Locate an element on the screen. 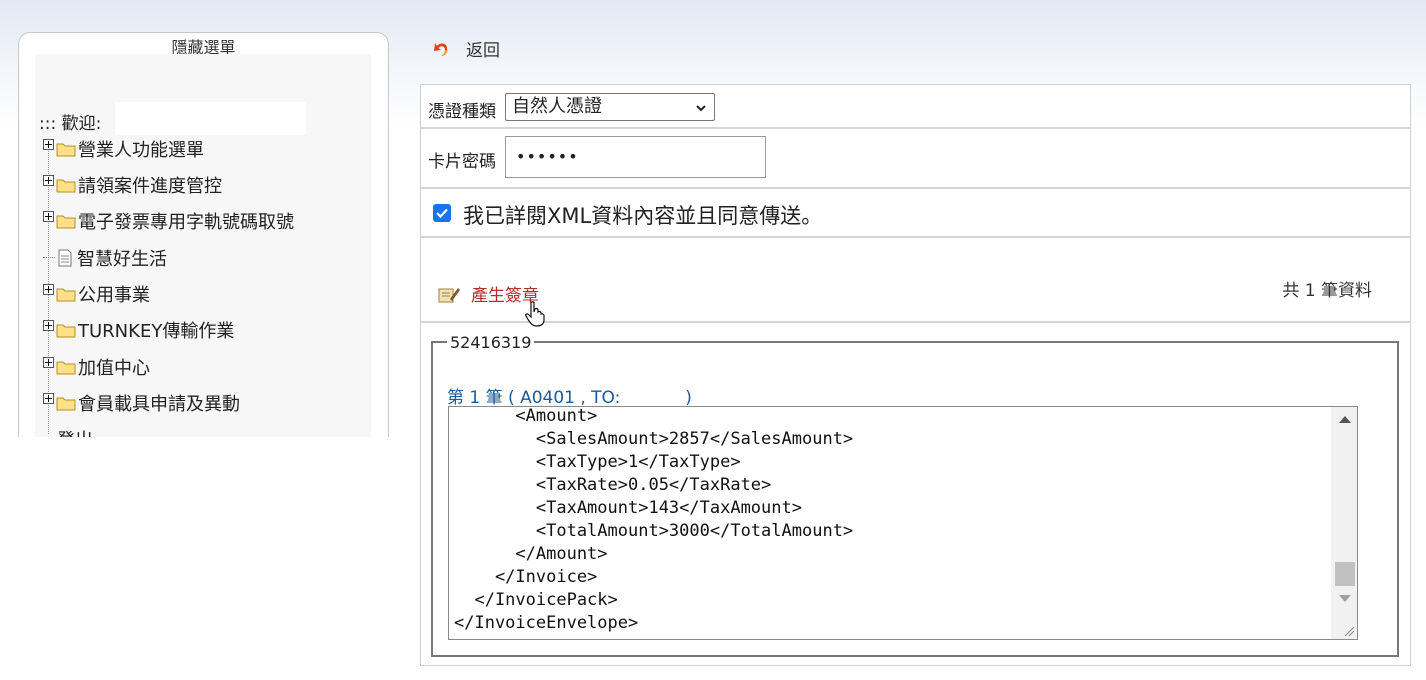 This screenshot has width=1426, height=680. document-icon is located at coordinates (65, 258).